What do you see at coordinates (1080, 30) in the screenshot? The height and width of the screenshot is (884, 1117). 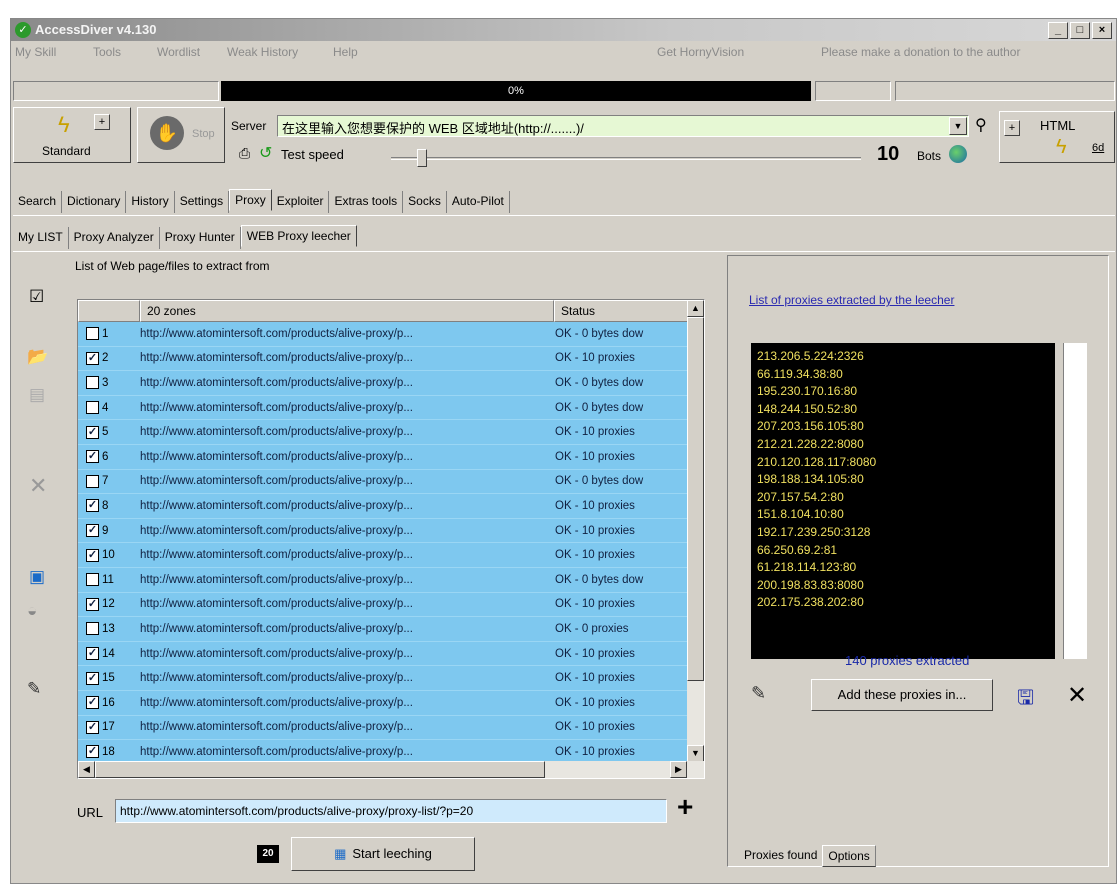 I see `maximize-button: □` at bounding box center [1080, 30].